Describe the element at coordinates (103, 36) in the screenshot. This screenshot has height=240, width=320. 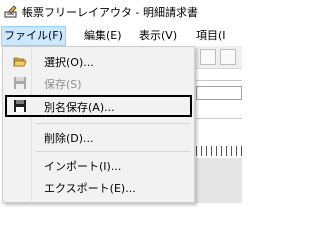
I see `menu-edit: 編集(E)` at that location.